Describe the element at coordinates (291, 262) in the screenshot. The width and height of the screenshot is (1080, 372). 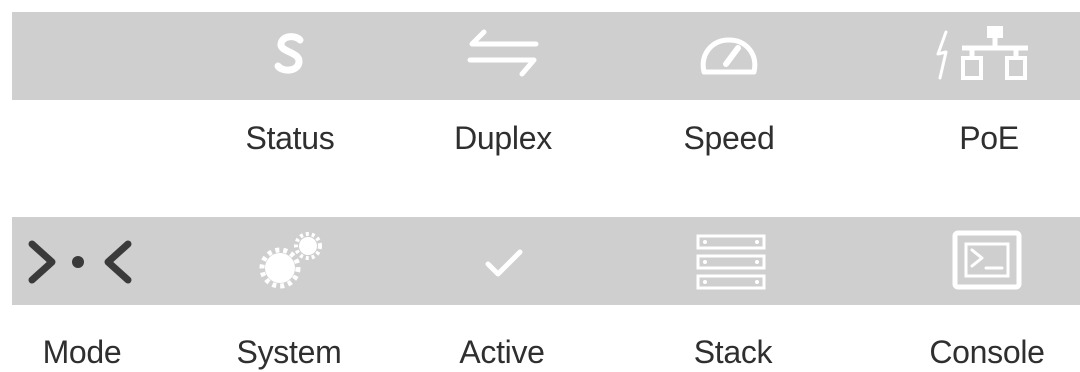
I see `system-gears-icon` at that location.